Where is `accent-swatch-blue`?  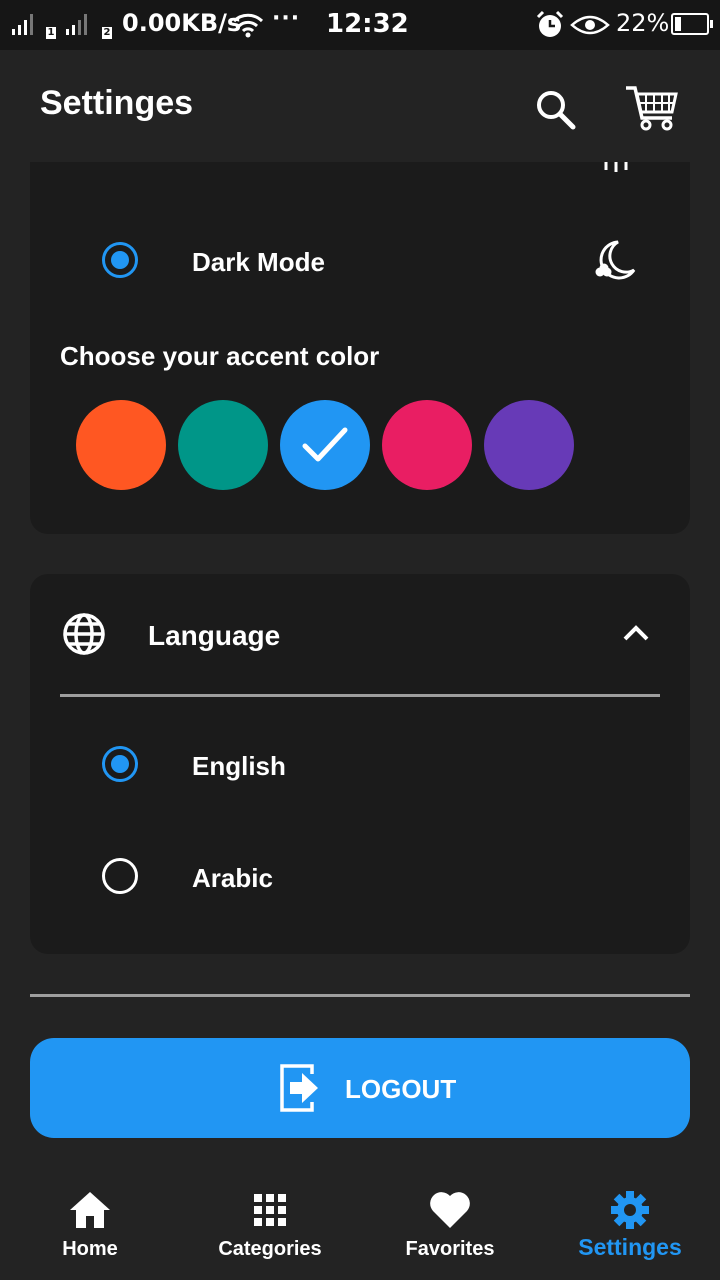
accent-swatch-blue is located at coordinates (325, 445).